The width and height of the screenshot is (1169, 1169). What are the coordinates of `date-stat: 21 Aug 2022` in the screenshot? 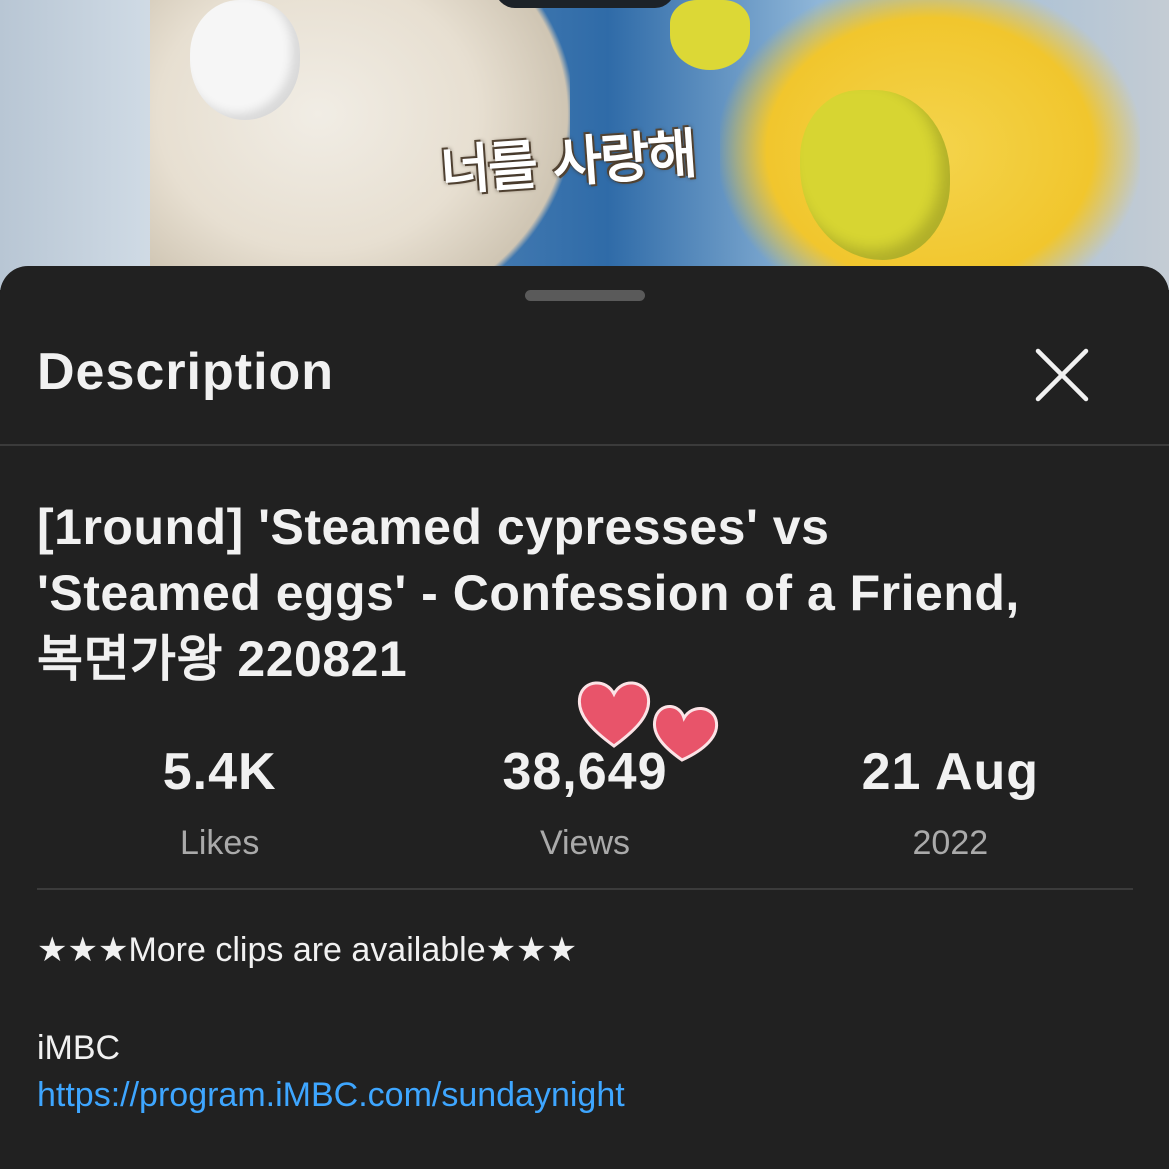 It's located at (950, 806).